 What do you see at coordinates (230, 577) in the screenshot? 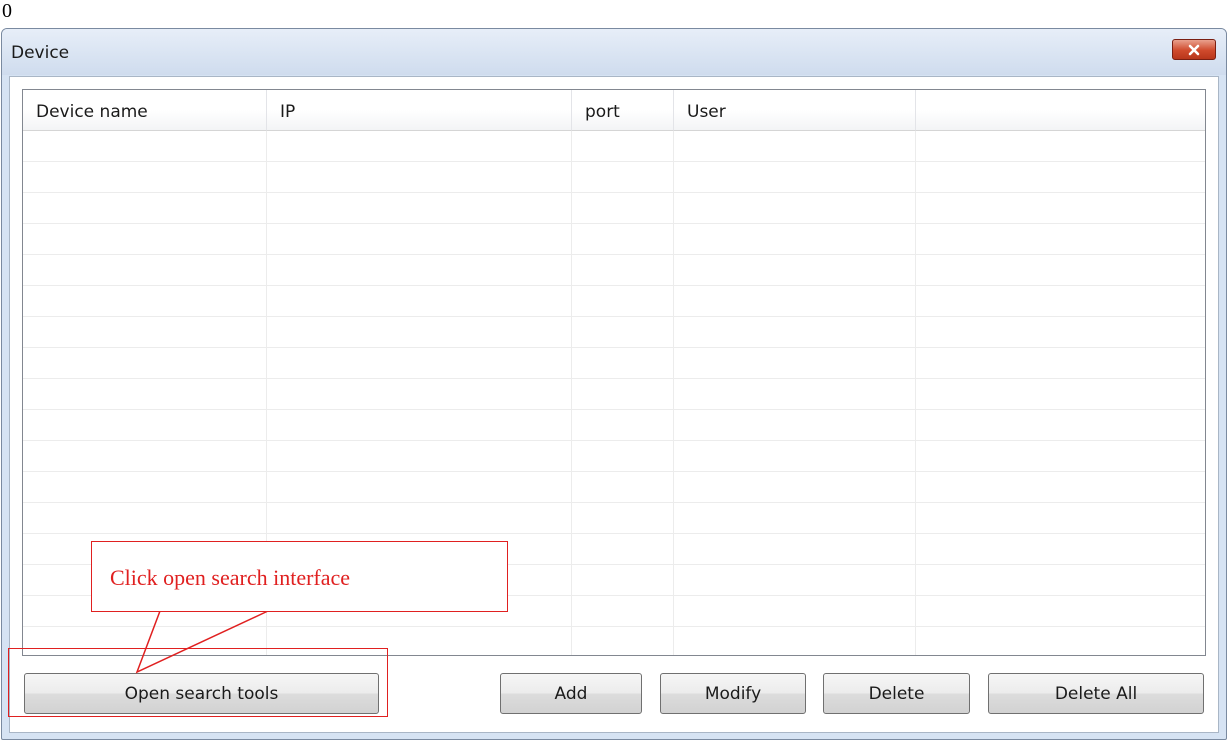
I see `annotation-text: Click open search interface` at bounding box center [230, 577].